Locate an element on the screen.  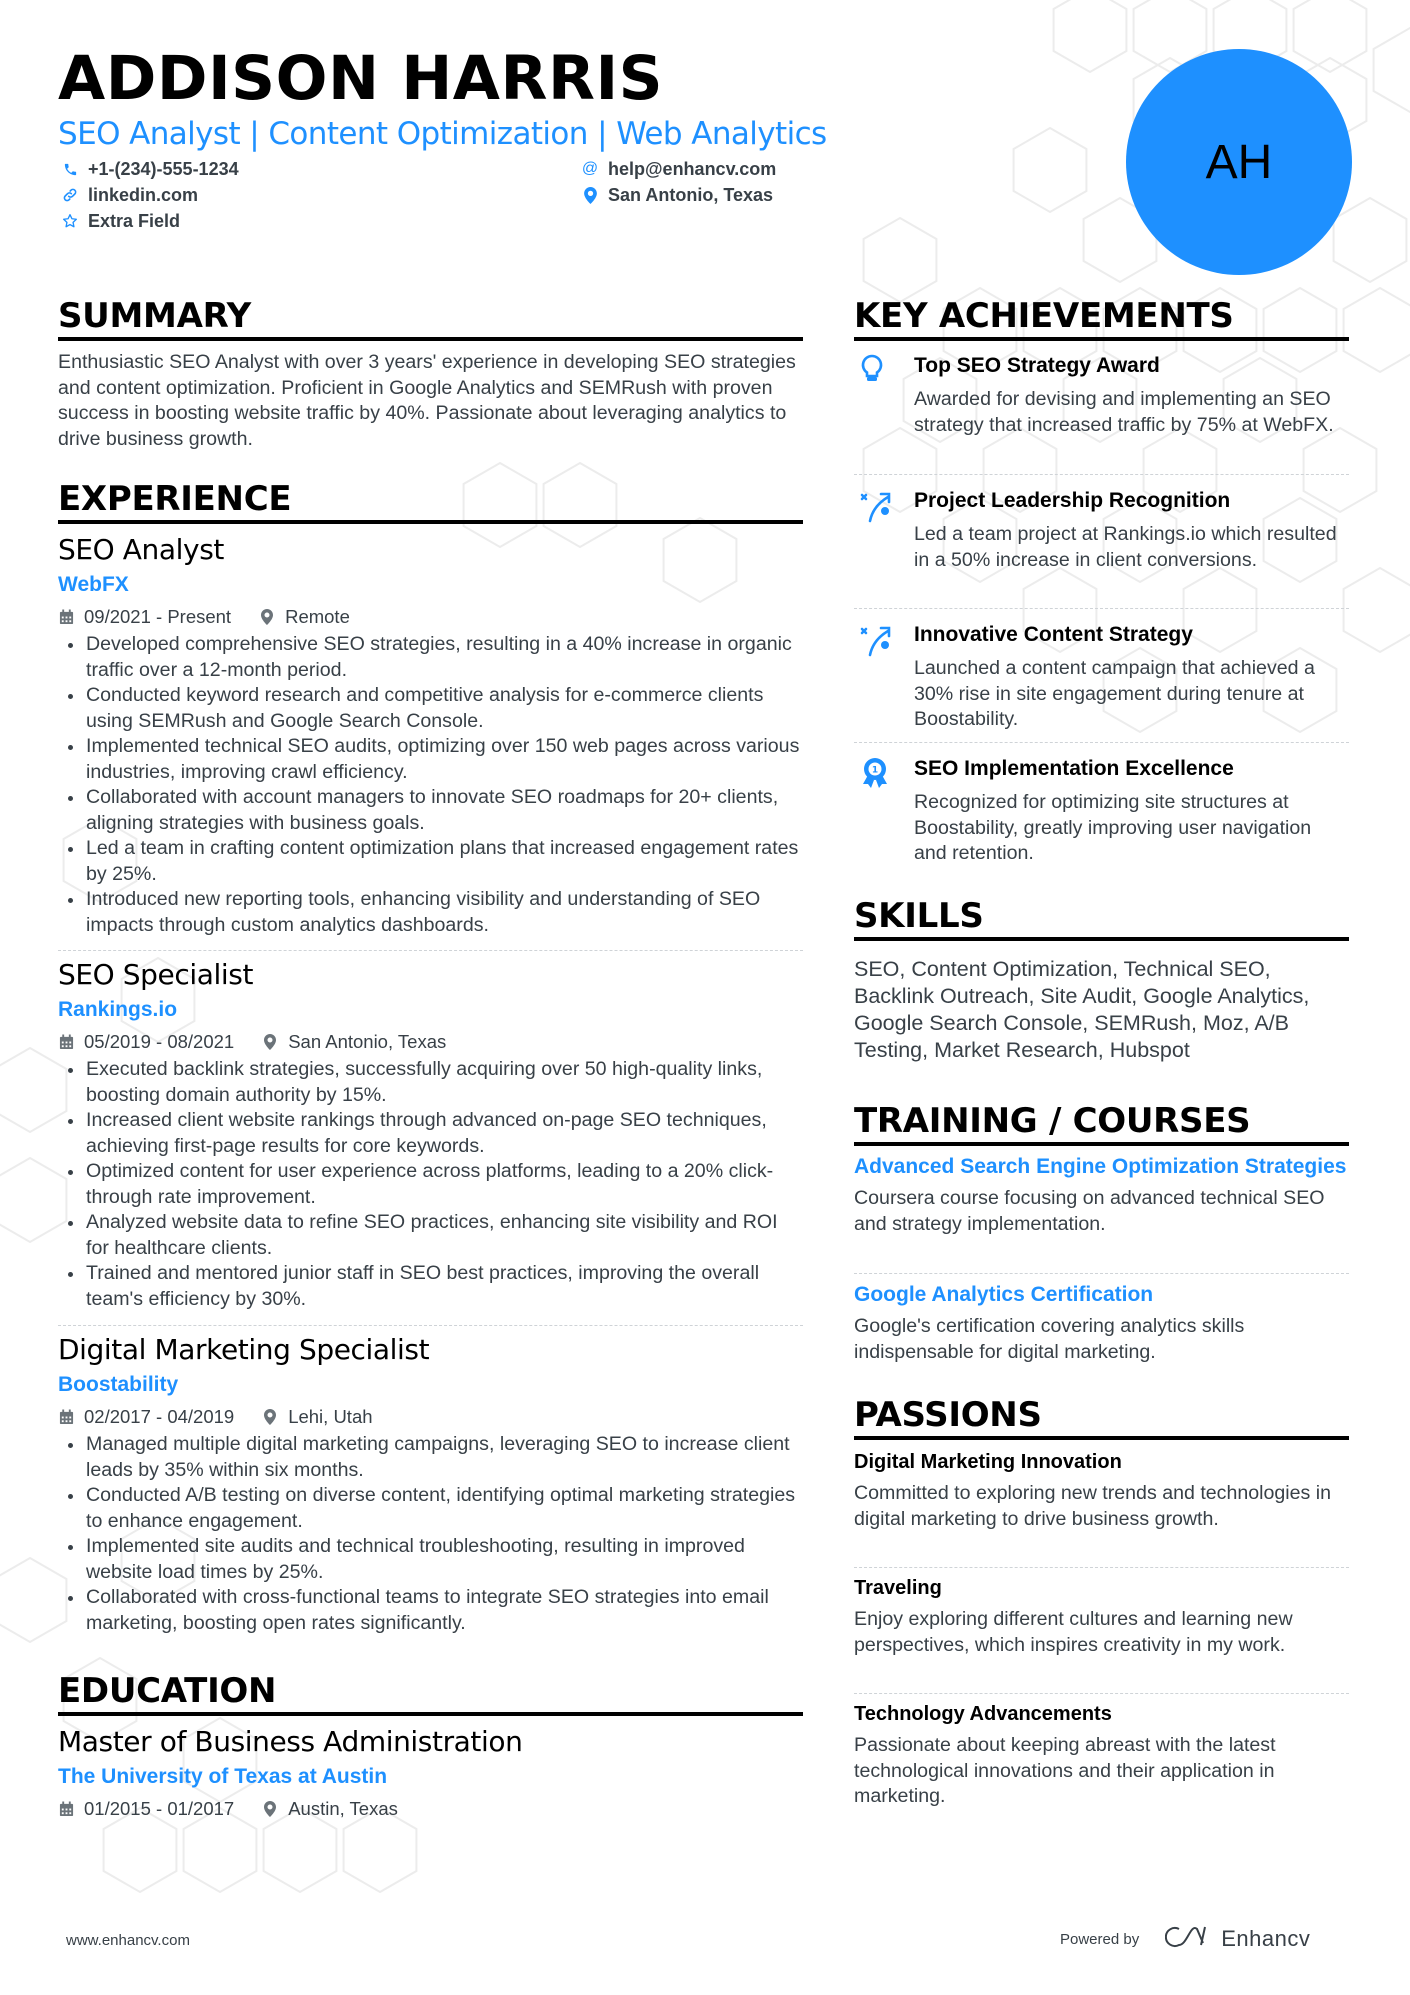
passion-title: Technology Advancements is located at coordinates (983, 1714).